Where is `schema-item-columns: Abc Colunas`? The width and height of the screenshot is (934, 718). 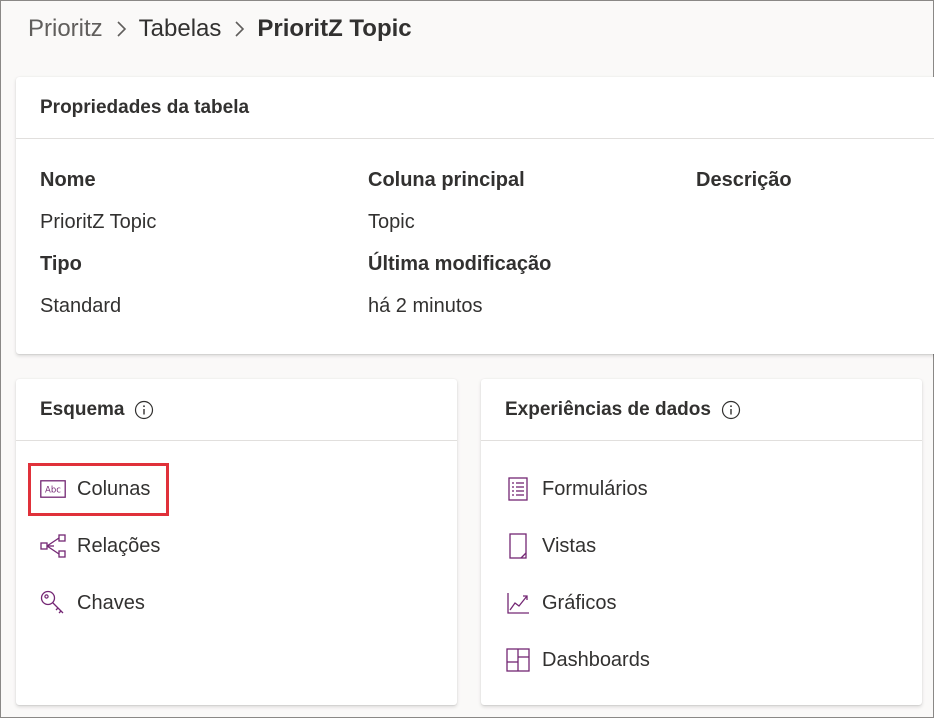
schema-item-columns: Abc Colunas is located at coordinates (95, 489).